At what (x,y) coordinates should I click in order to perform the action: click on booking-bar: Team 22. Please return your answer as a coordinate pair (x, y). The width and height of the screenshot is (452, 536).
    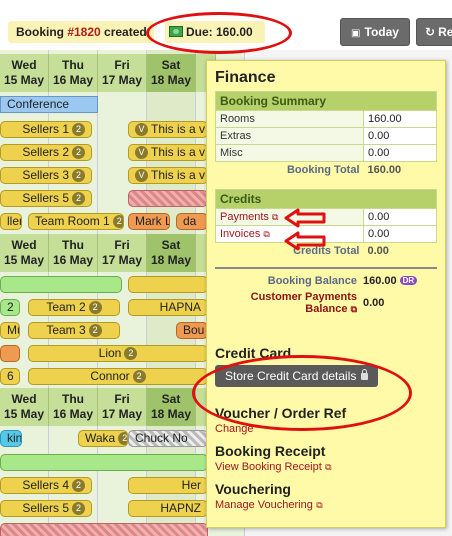
    Looking at the image, I should click on (74, 307).